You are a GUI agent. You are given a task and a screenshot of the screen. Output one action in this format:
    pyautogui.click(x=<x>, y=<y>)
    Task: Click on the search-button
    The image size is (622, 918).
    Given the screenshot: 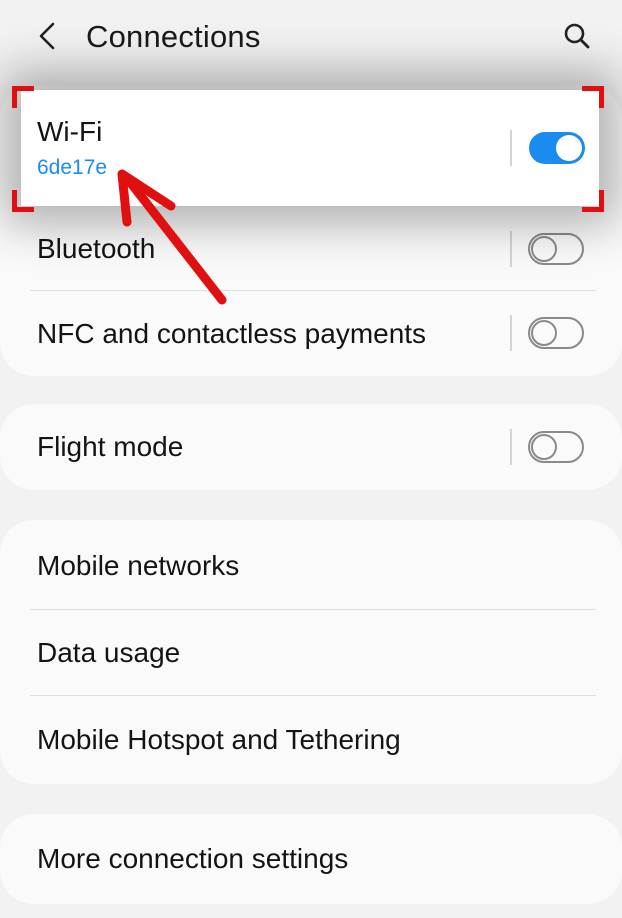 What is the action you would take?
    pyautogui.click(x=577, y=36)
    